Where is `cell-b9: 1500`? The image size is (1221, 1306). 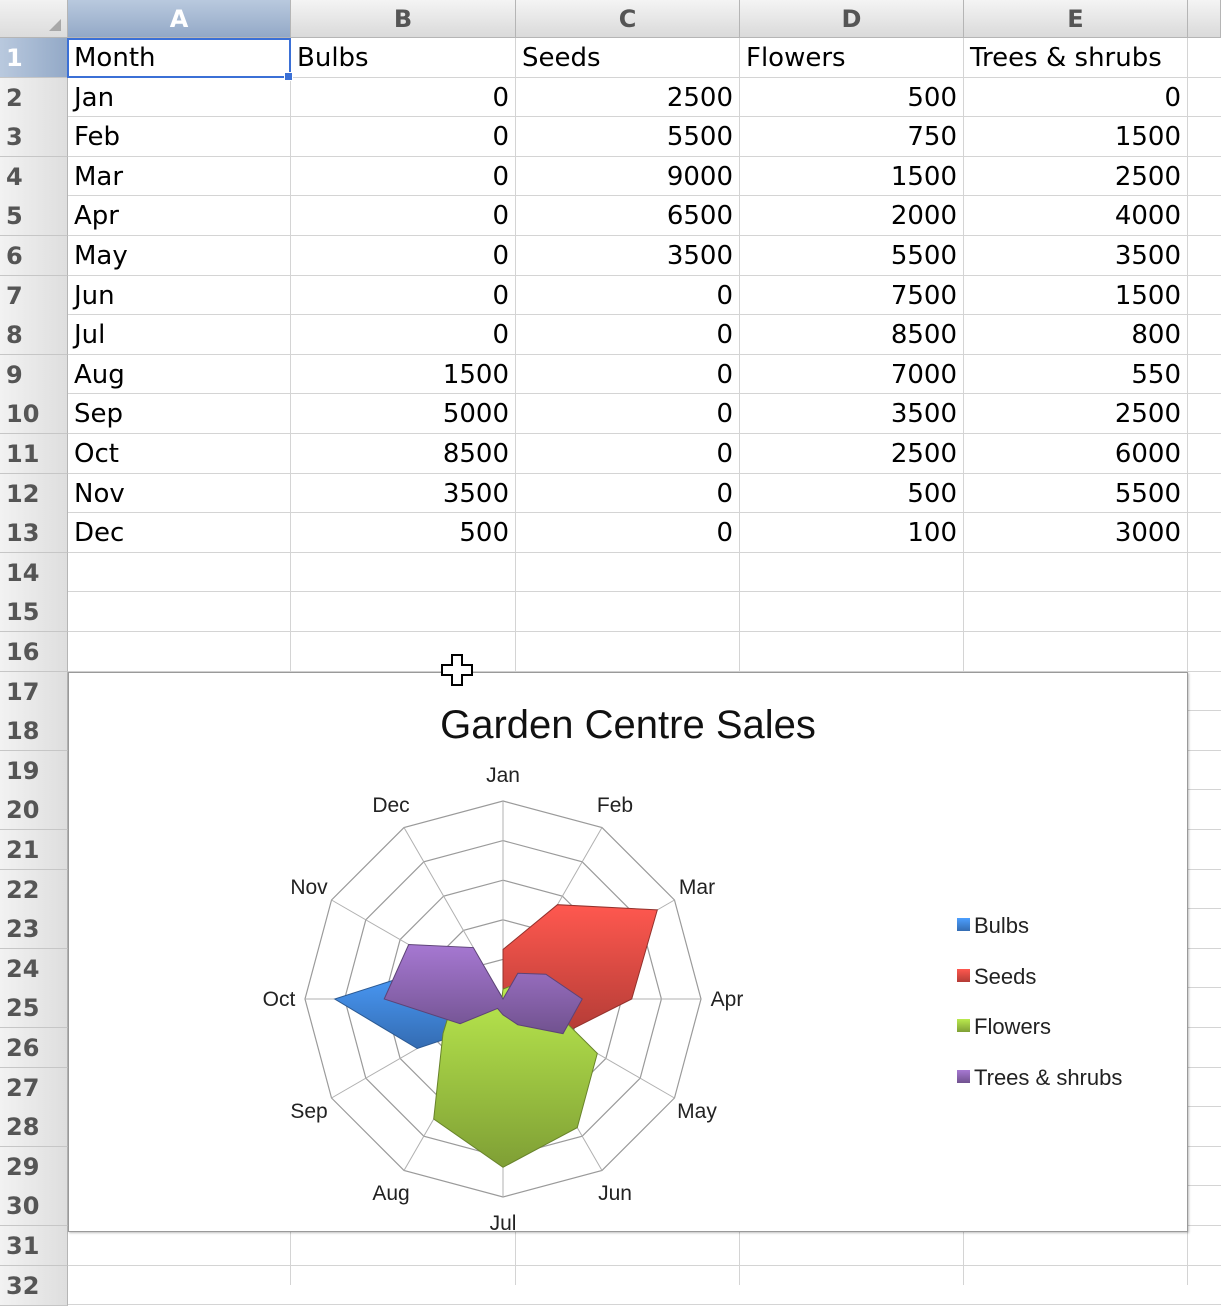 cell-b9: 1500 is located at coordinates (403, 375).